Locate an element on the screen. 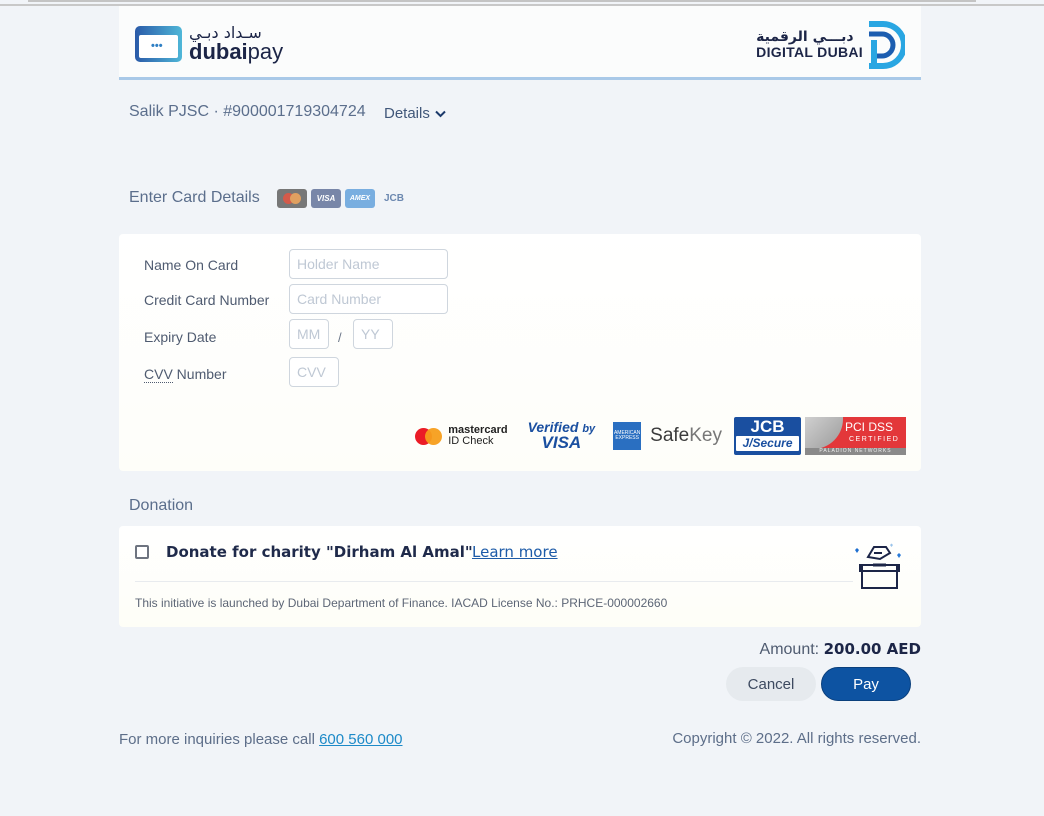 Image resolution: width=1044 pixels, height=816 pixels. phone-link: 600 560 000 is located at coordinates (360, 739).